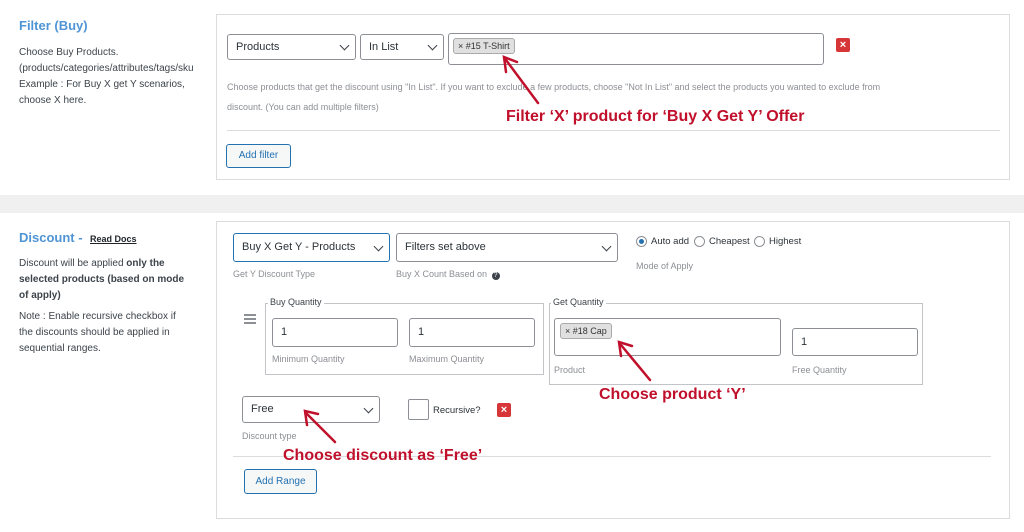 Image resolution: width=1024 pixels, height=532 pixels. Describe the element at coordinates (472, 332) in the screenshot. I see `max-quantity-input: 1` at that location.